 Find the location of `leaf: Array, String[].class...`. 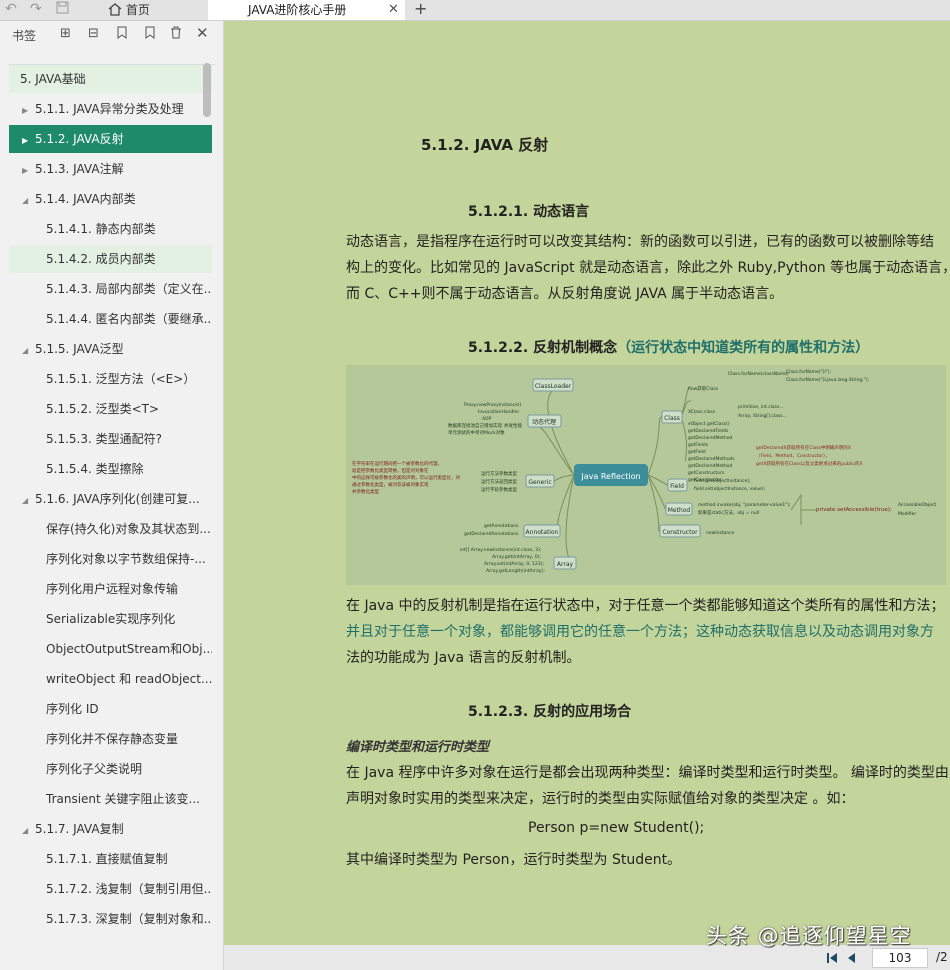

leaf: Array, String[].class... is located at coordinates (762, 416).